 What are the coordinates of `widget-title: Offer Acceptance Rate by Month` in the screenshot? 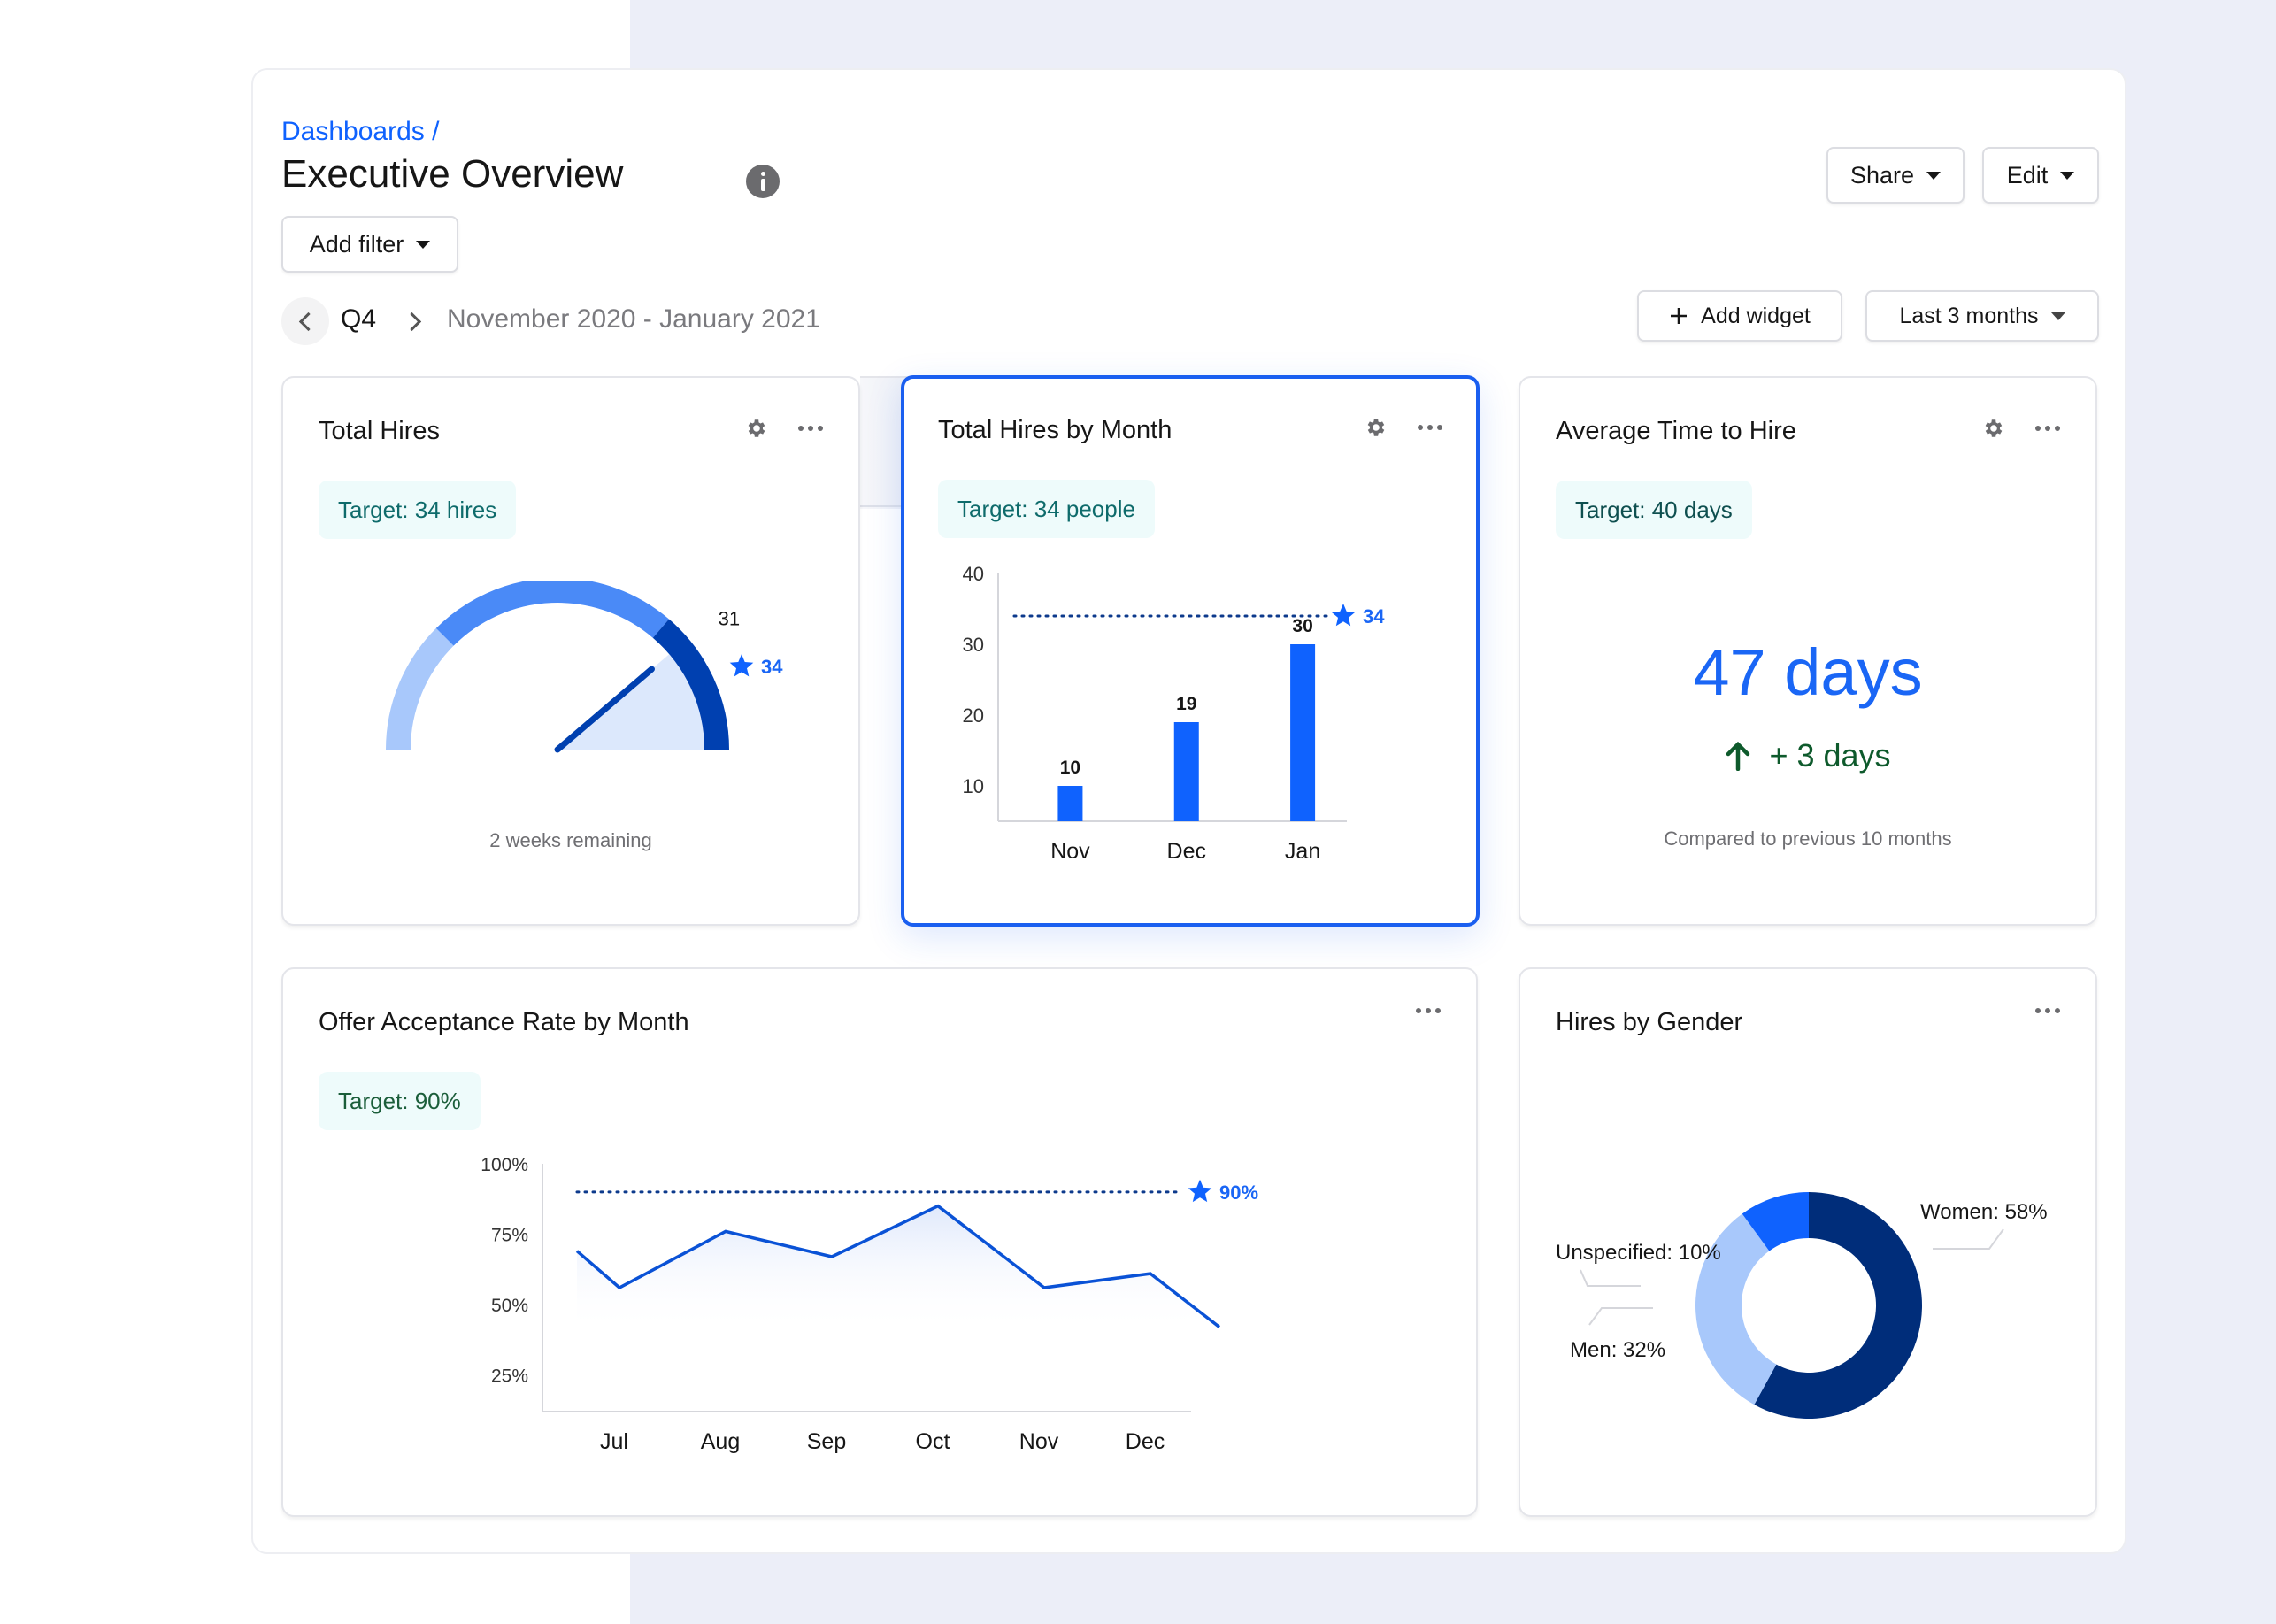 It's located at (504, 1022).